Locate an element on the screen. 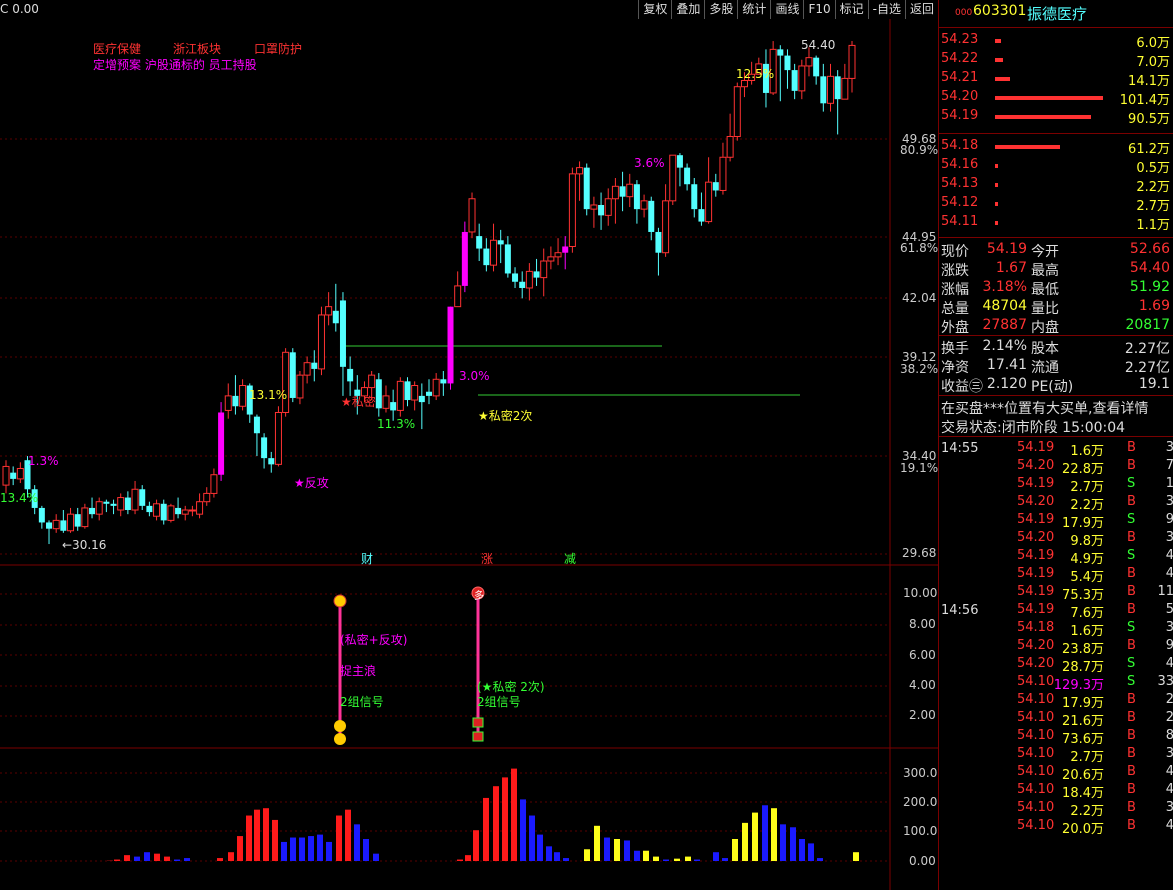 Image resolution: width=1173 pixels, height=890 pixels. tick-volume: 5.4万 is located at coordinates (1087, 577).